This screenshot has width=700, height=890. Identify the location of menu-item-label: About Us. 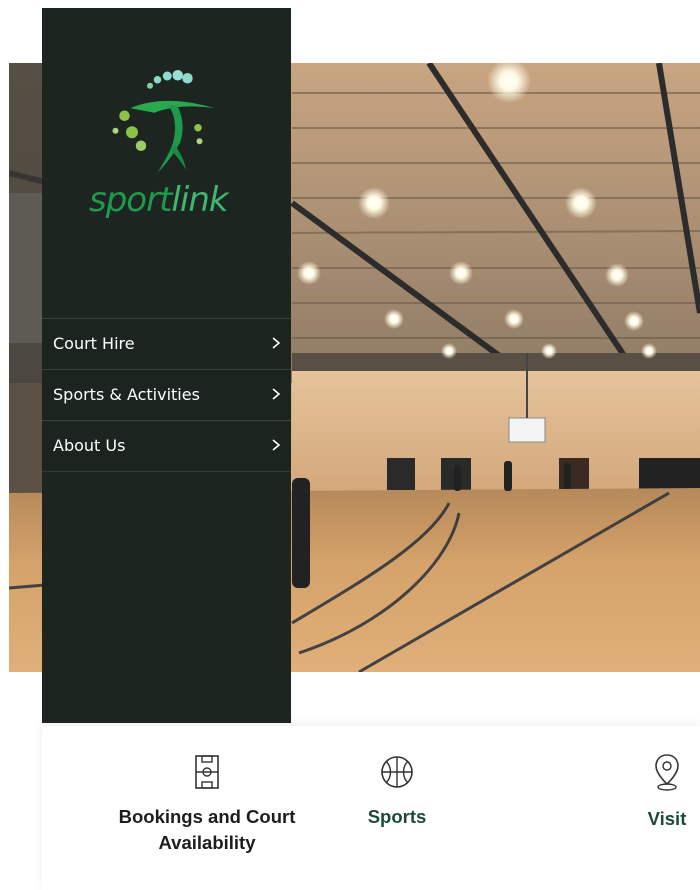
(89, 445).